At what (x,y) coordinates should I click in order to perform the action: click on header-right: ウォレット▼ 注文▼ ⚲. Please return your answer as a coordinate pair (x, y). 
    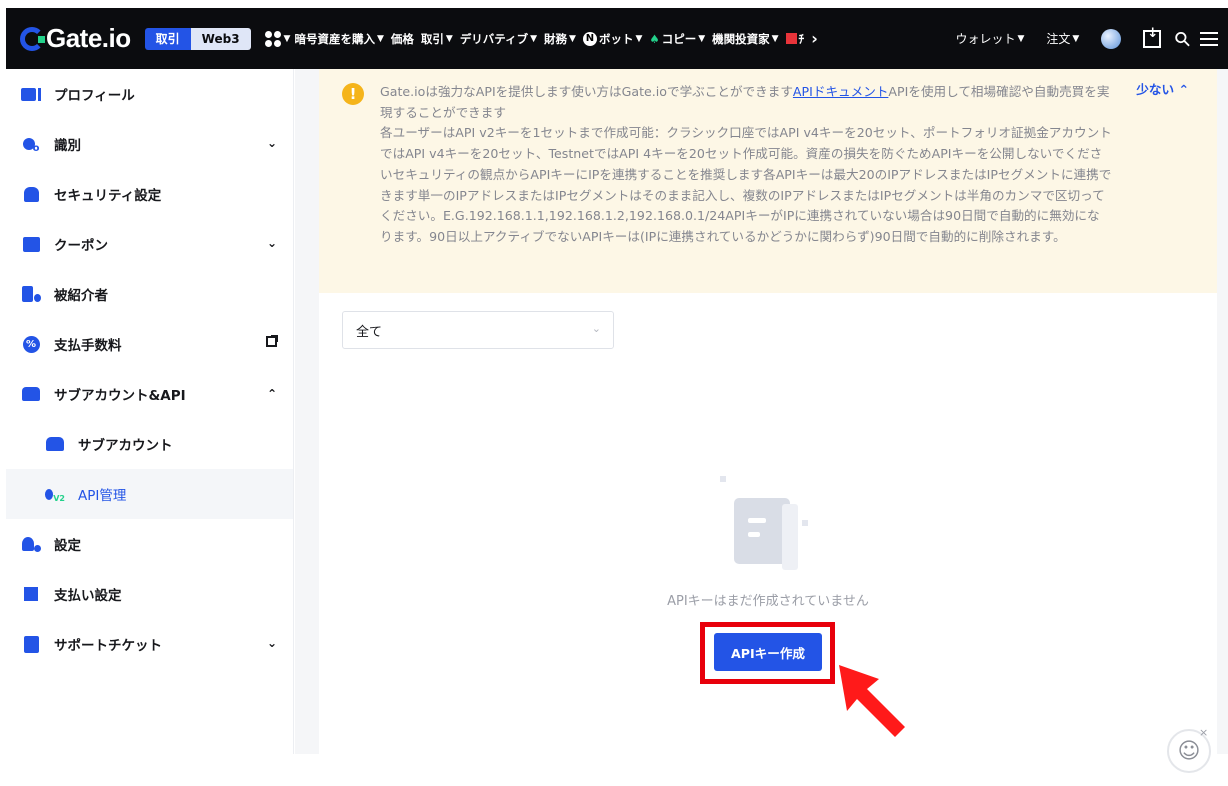
    Looking at the image, I should click on (1086, 38).